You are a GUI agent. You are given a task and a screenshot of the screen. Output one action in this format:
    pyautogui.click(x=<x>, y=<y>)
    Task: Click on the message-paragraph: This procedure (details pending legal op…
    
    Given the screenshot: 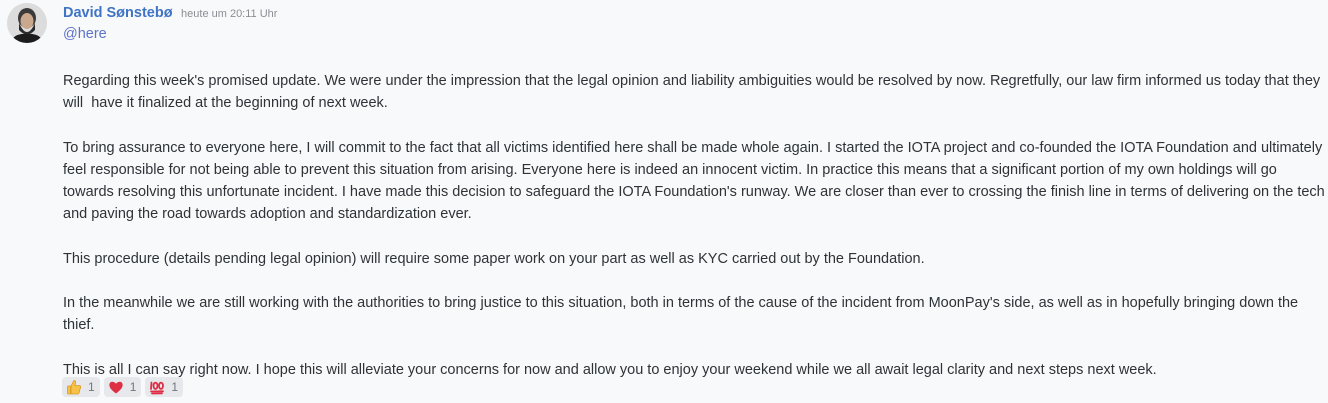 What is the action you would take?
    pyautogui.click(x=494, y=258)
    